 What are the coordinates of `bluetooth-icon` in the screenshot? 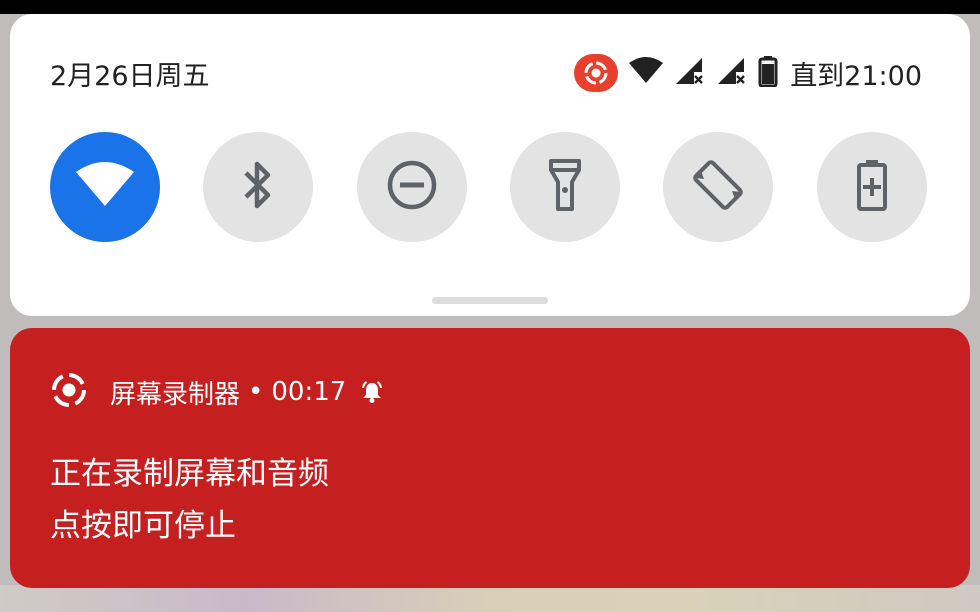 It's located at (258, 187).